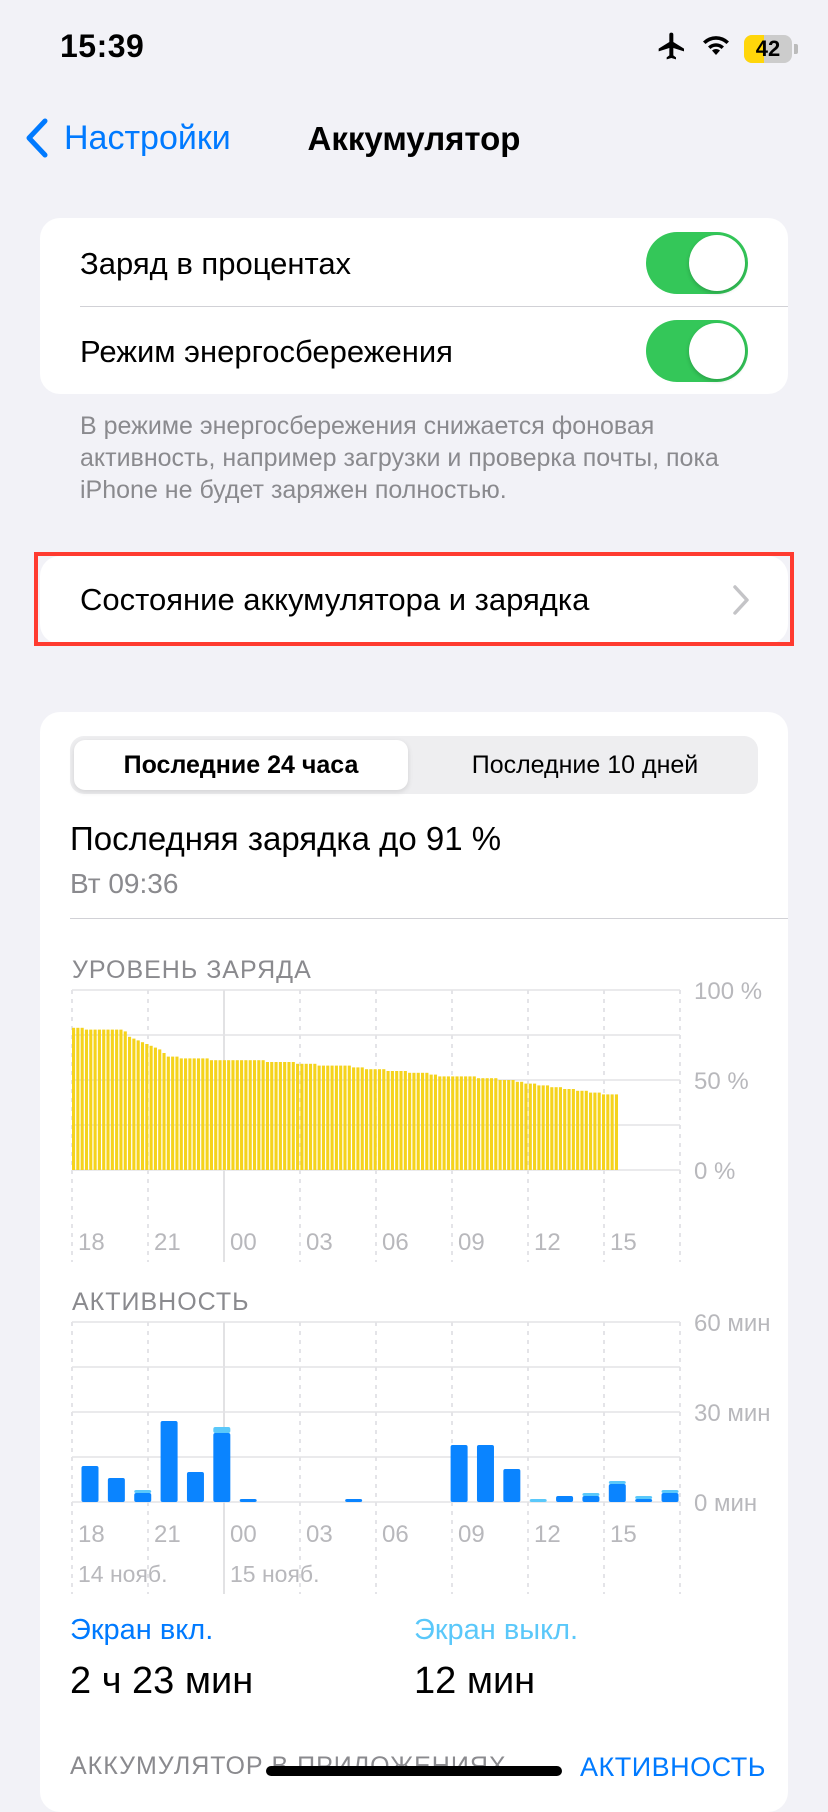 The width and height of the screenshot is (828, 1812). I want to click on x-tick-label: 09, so click(471, 1242).